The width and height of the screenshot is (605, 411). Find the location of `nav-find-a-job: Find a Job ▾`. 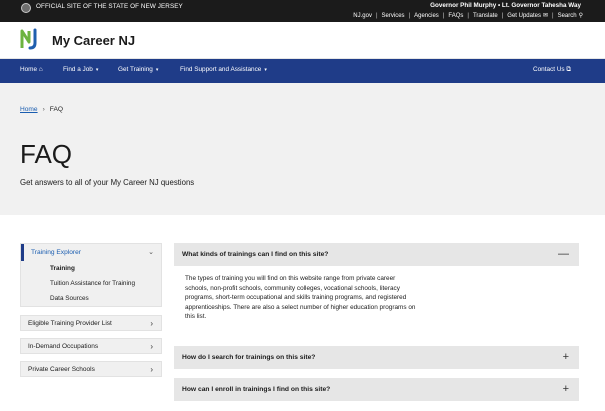

nav-find-a-job: Find a Job ▾ is located at coordinates (80, 69).